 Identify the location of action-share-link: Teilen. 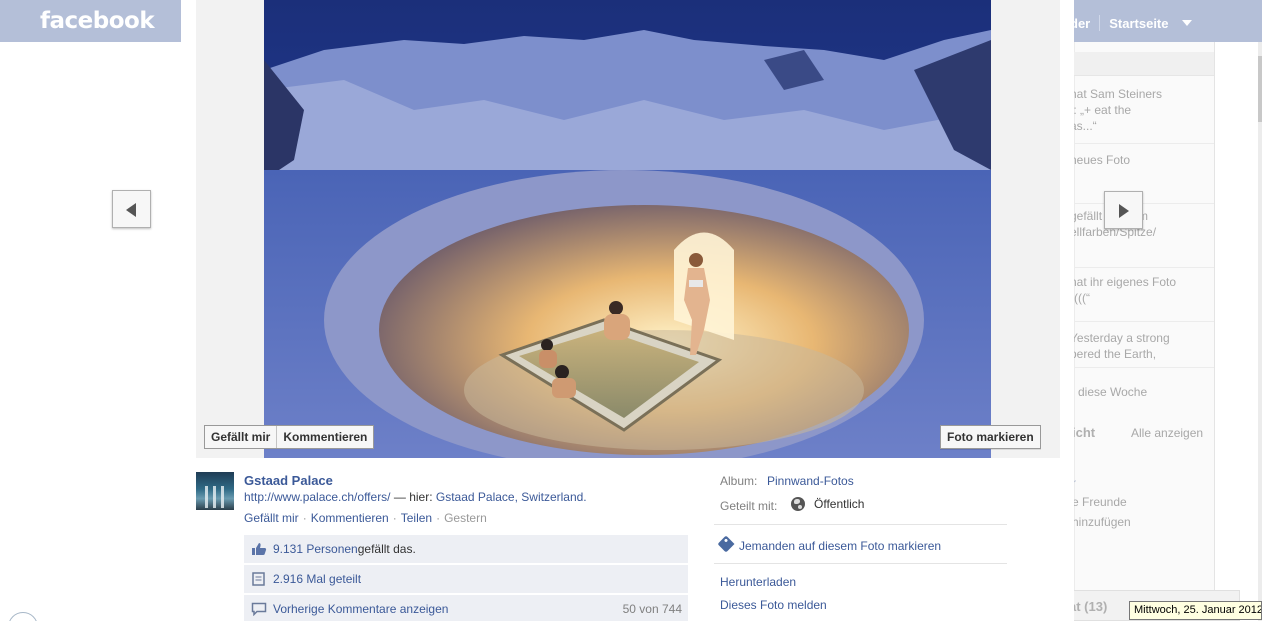
(416, 518).